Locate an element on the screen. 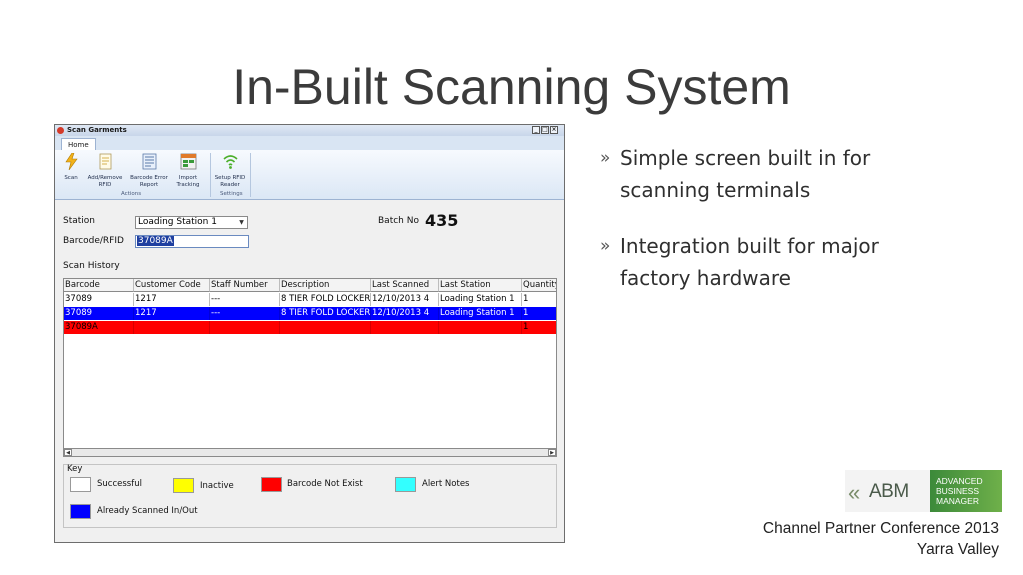 Image resolution: width=1023 pixels, height=575 pixels. key-swatch-successful is located at coordinates (80, 484).